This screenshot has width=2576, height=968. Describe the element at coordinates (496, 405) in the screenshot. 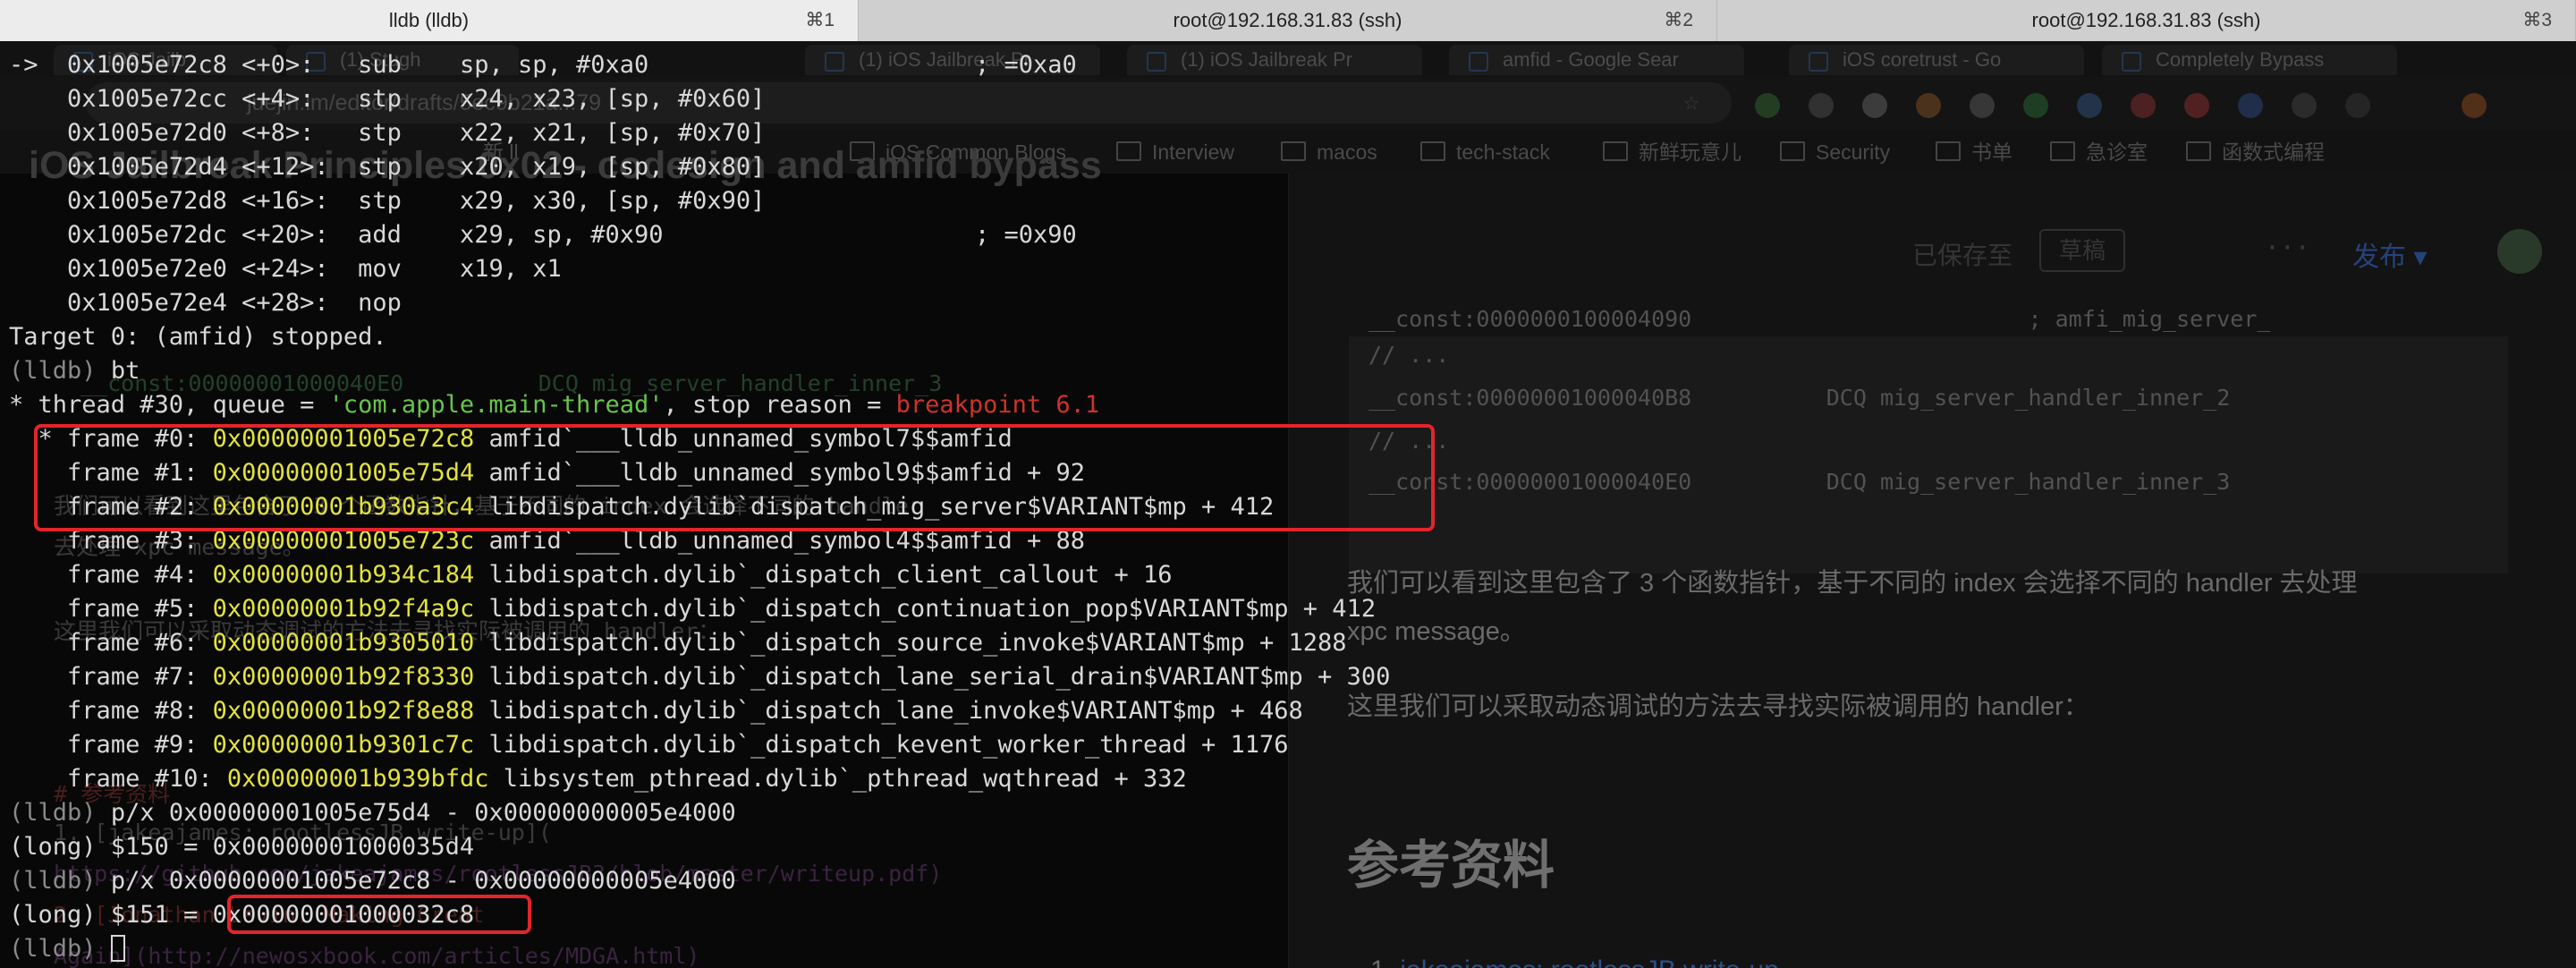

I see `queue-name: 'com.apple.main-thread'` at that location.